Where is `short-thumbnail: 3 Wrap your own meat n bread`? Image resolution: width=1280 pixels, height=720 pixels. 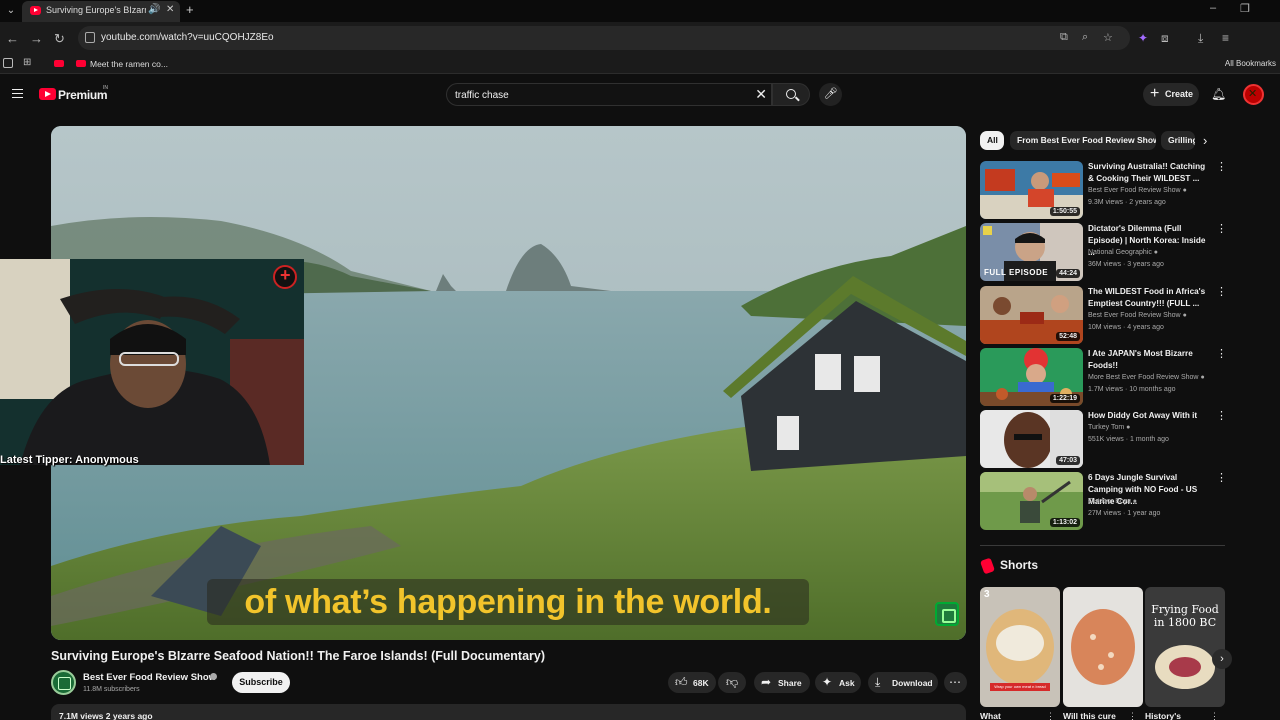
short-thumbnail: 3 Wrap your own meat n bread is located at coordinates (1020, 647).